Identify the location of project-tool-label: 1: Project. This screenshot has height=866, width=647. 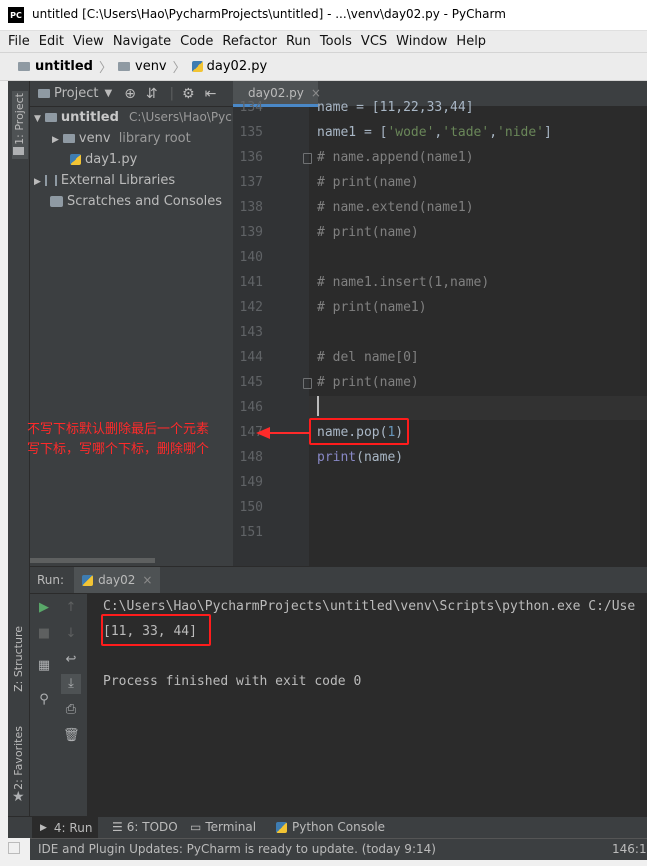
(19, 119).